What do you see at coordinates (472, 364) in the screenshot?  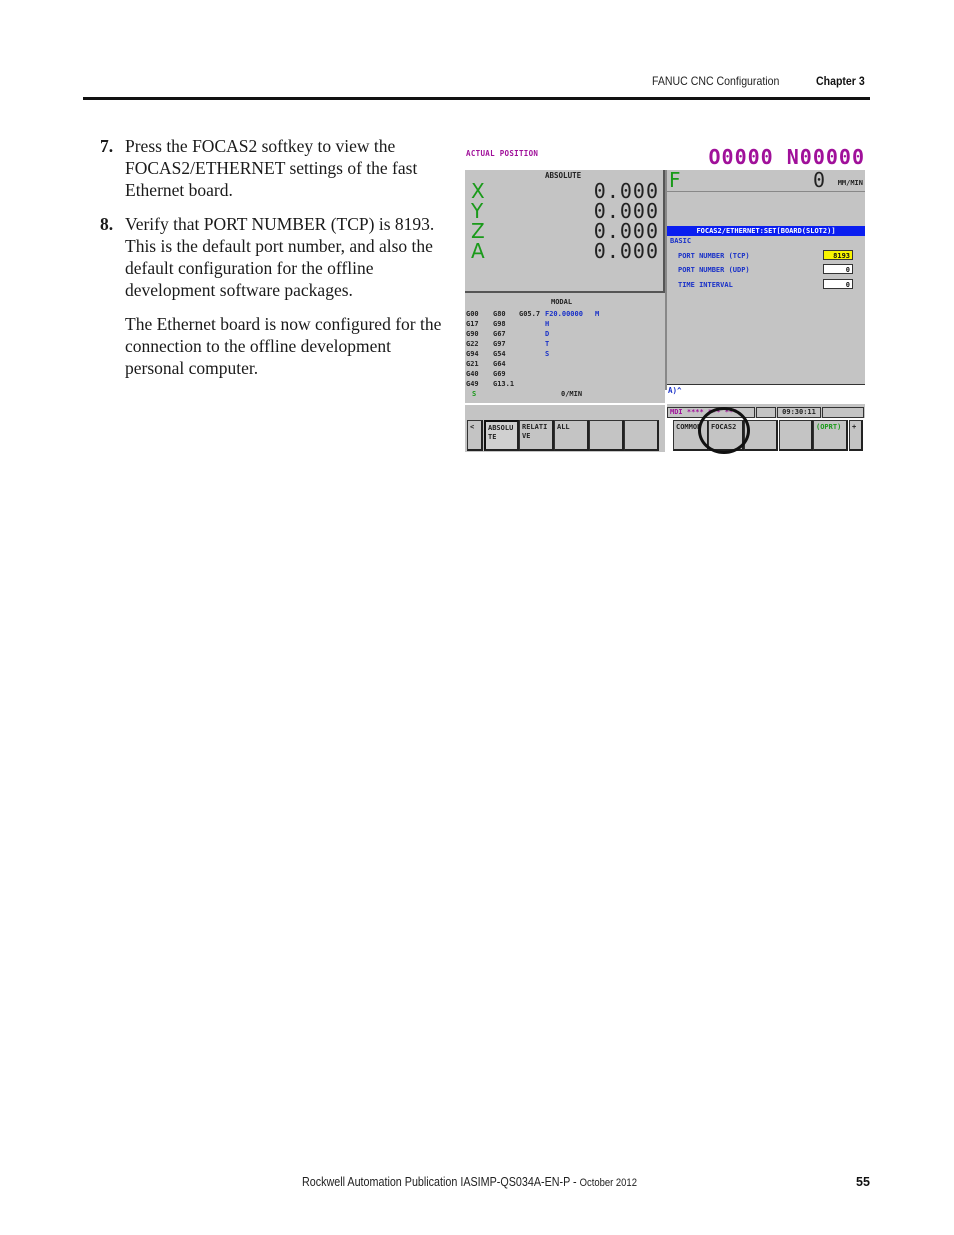 I see `g-code: G21` at bounding box center [472, 364].